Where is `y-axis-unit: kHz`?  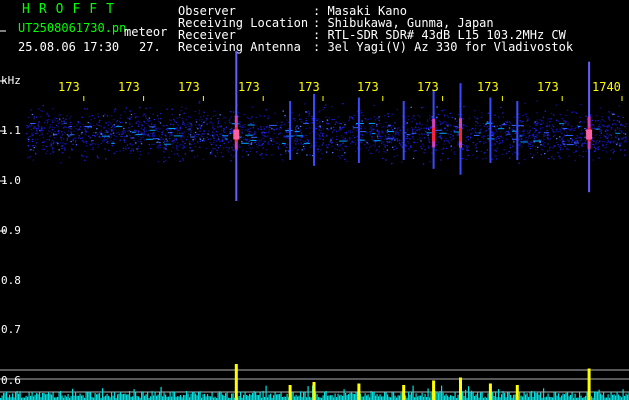
y-axis-unit: kHz is located at coordinates (11, 80).